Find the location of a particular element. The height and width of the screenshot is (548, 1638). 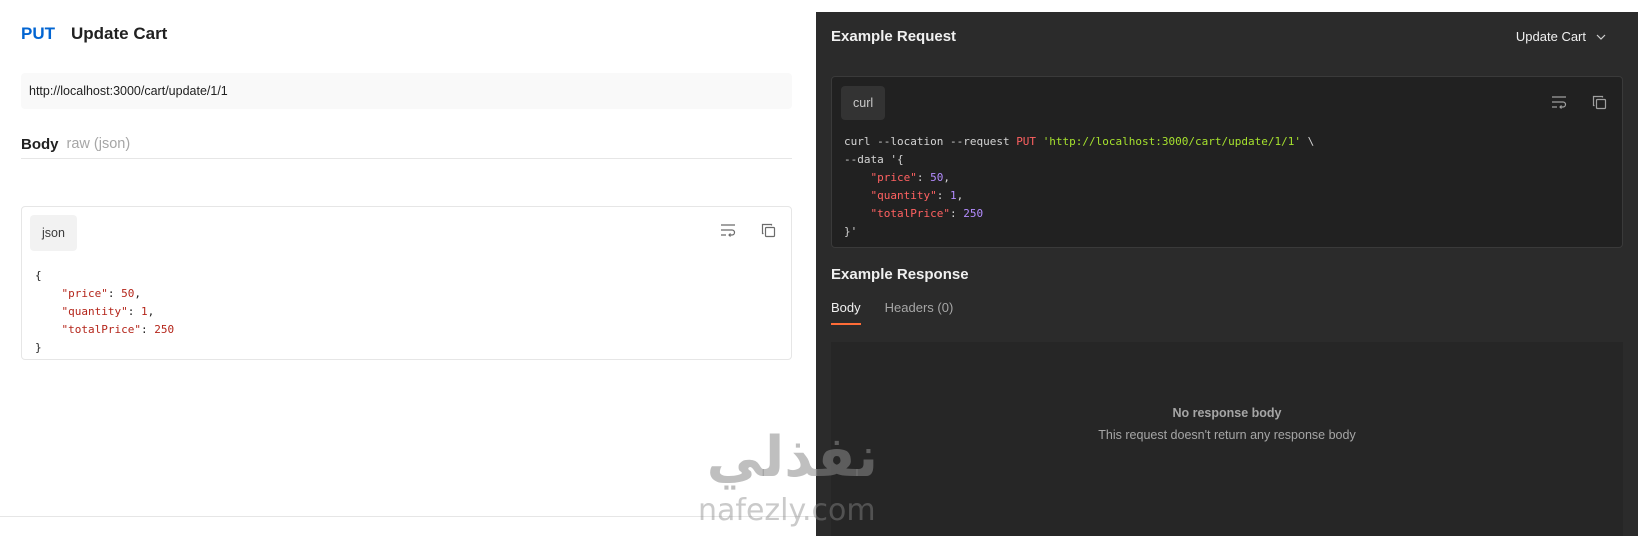

example-request-title: Example Request is located at coordinates (894, 36).